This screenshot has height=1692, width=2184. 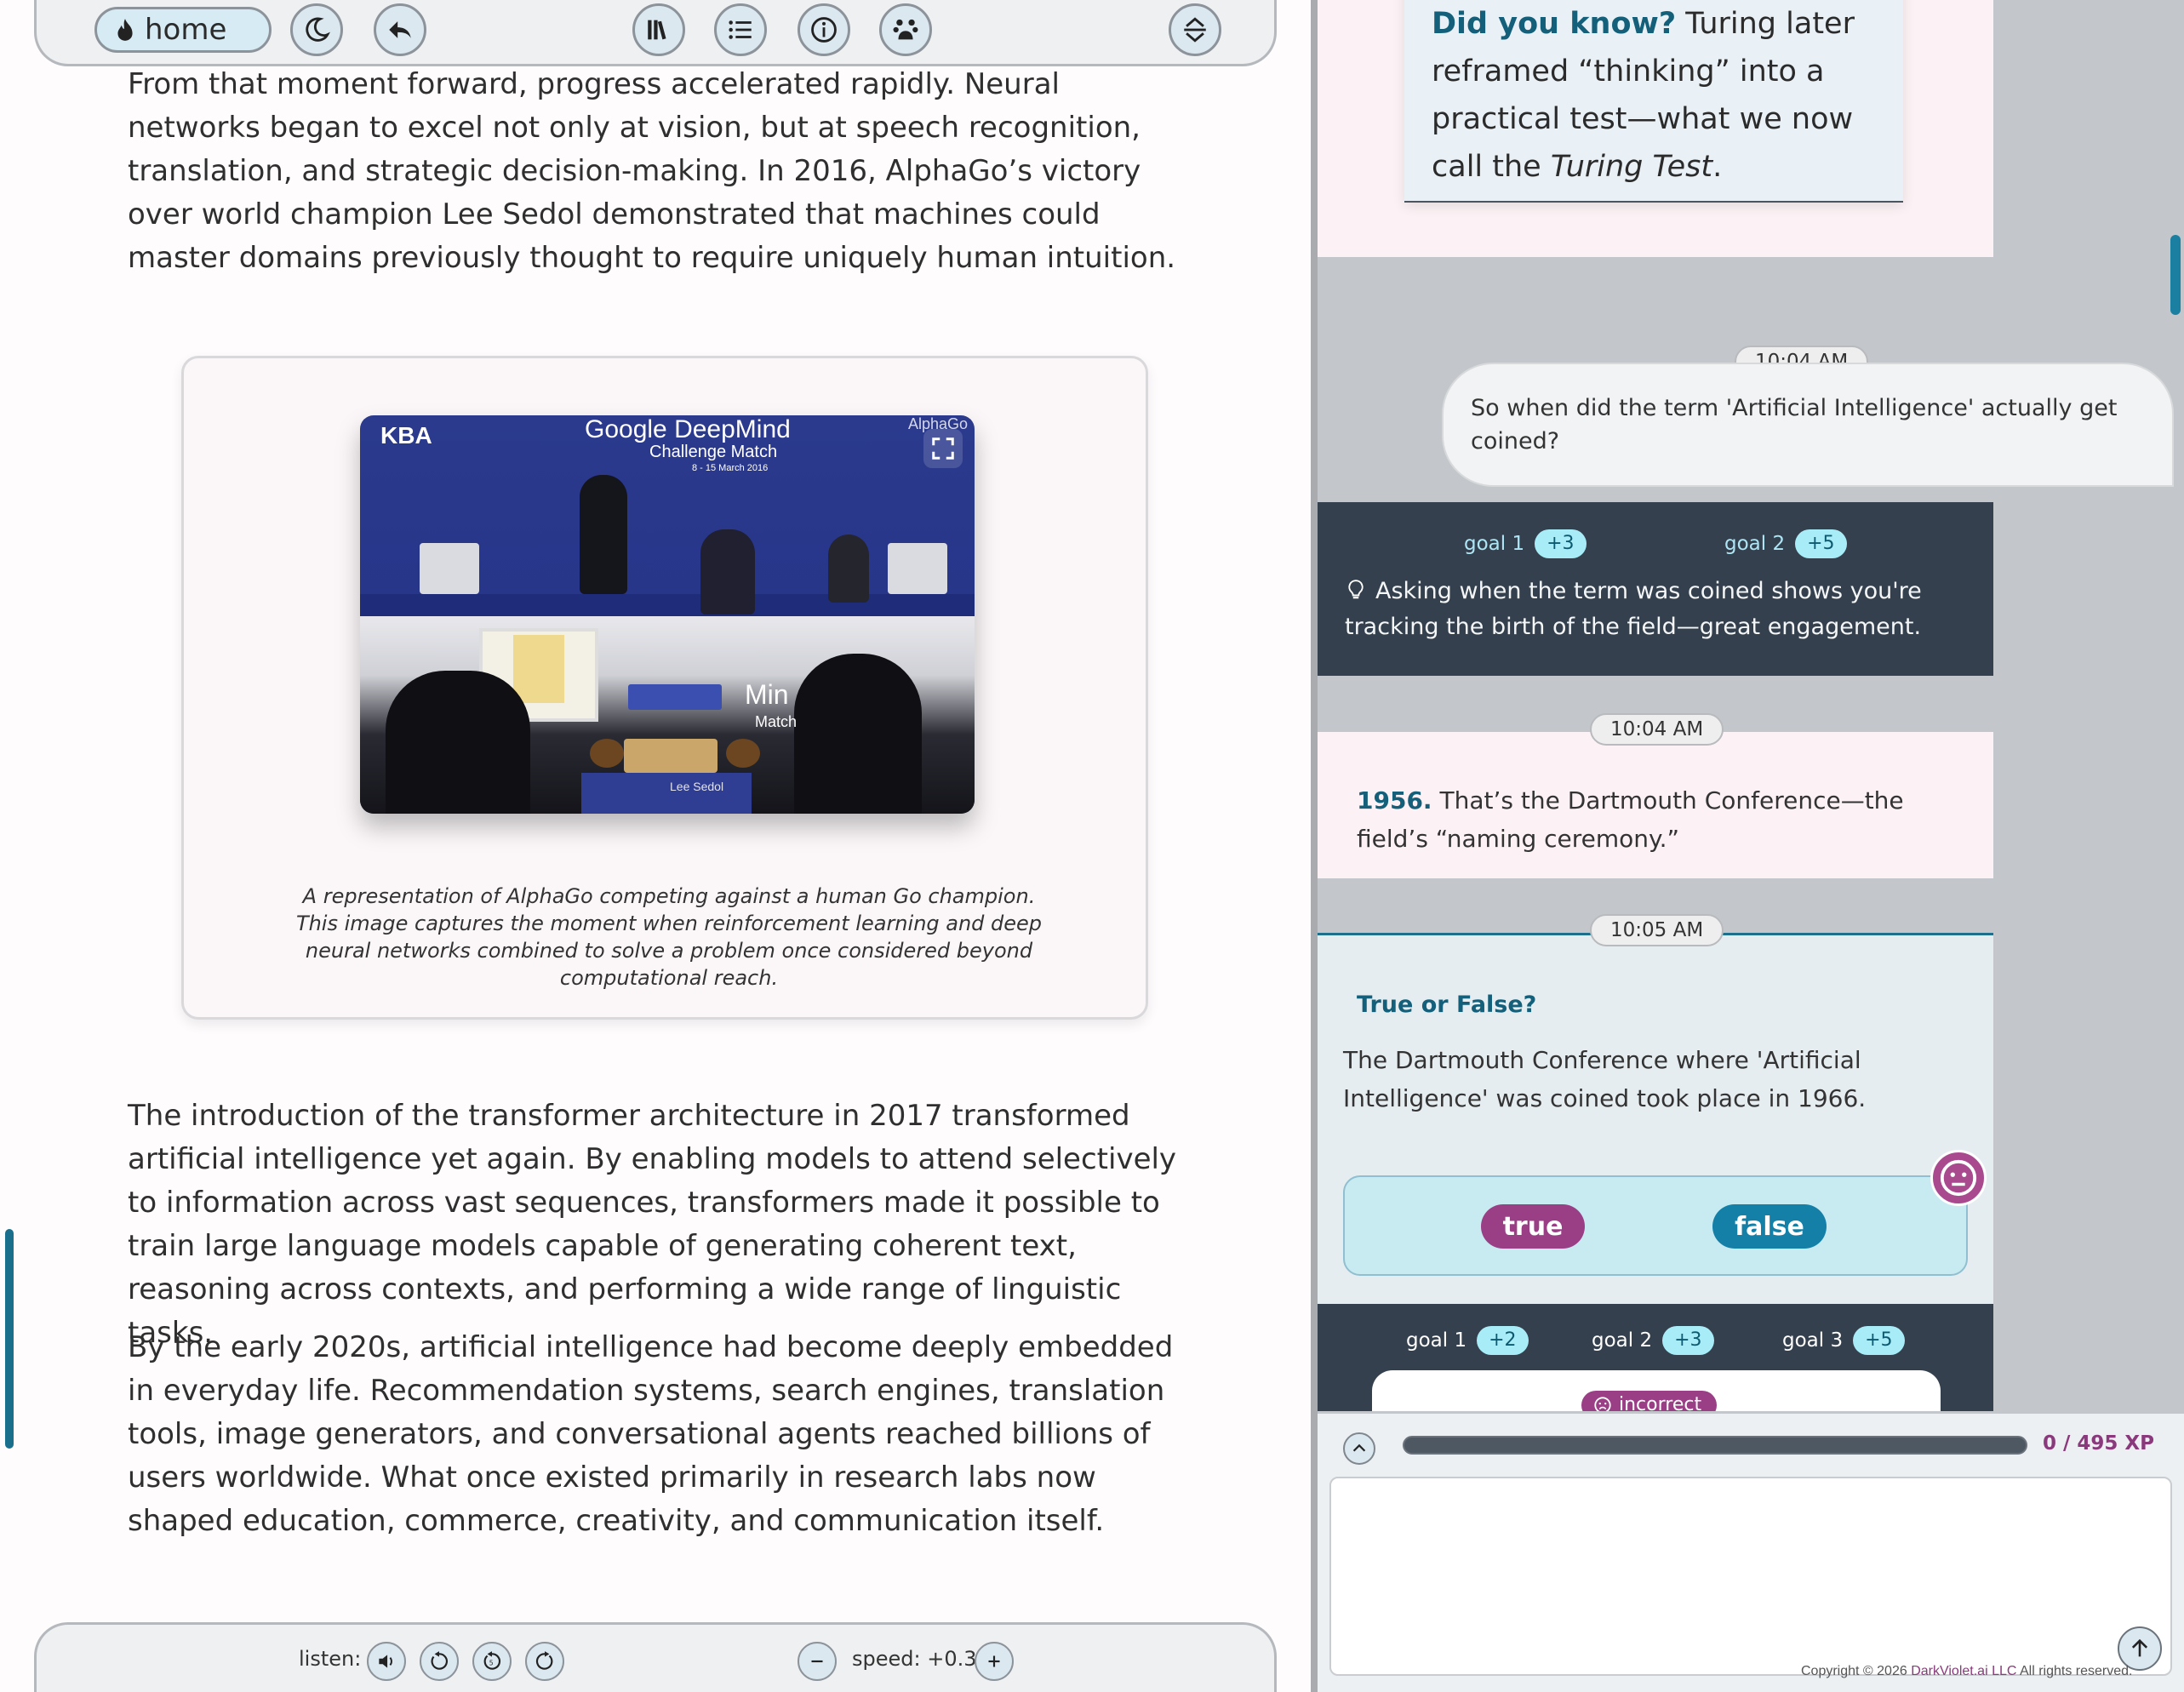 What do you see at coordinates (767, 694) in the screenshot?
I see `photo-text-min: Min` at bounding box center [767, 694].